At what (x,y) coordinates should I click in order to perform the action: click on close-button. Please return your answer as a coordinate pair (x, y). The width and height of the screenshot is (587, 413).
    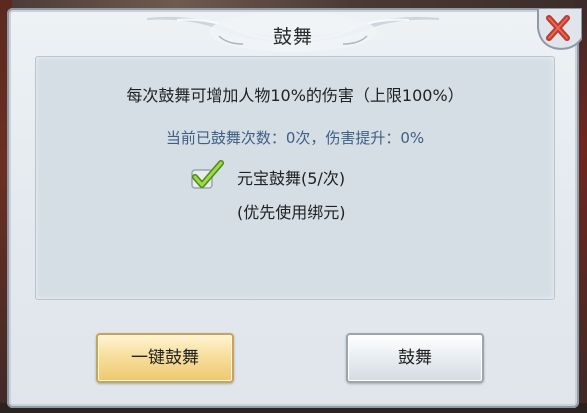
    Looking at the image, I should click on (557, 29).